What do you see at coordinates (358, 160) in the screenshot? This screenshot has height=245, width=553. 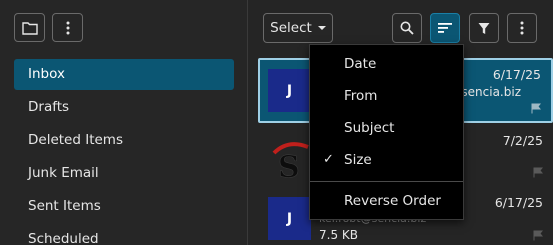 I see `sort-menu-item-label: Size` at bounding box center [358, 160].